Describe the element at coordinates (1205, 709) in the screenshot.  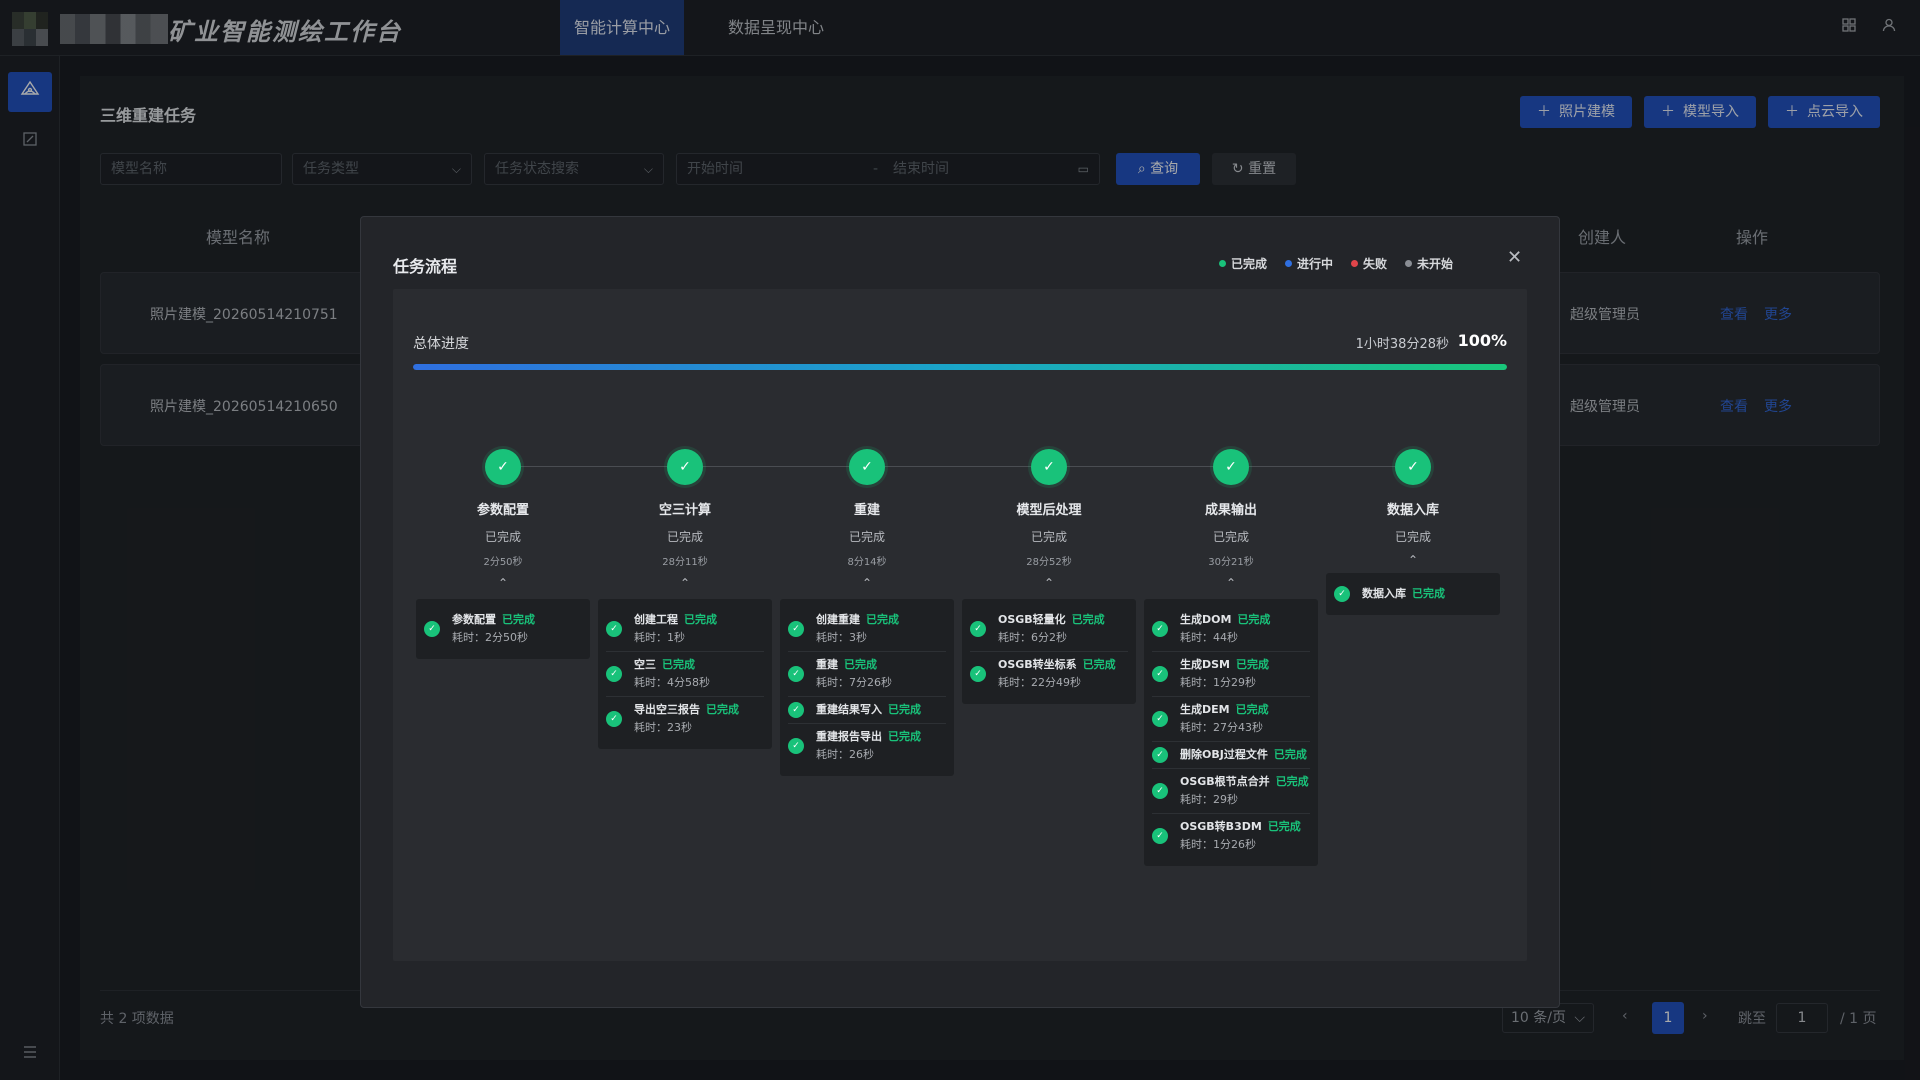
I see `step-name: 生成DEM` at that location.